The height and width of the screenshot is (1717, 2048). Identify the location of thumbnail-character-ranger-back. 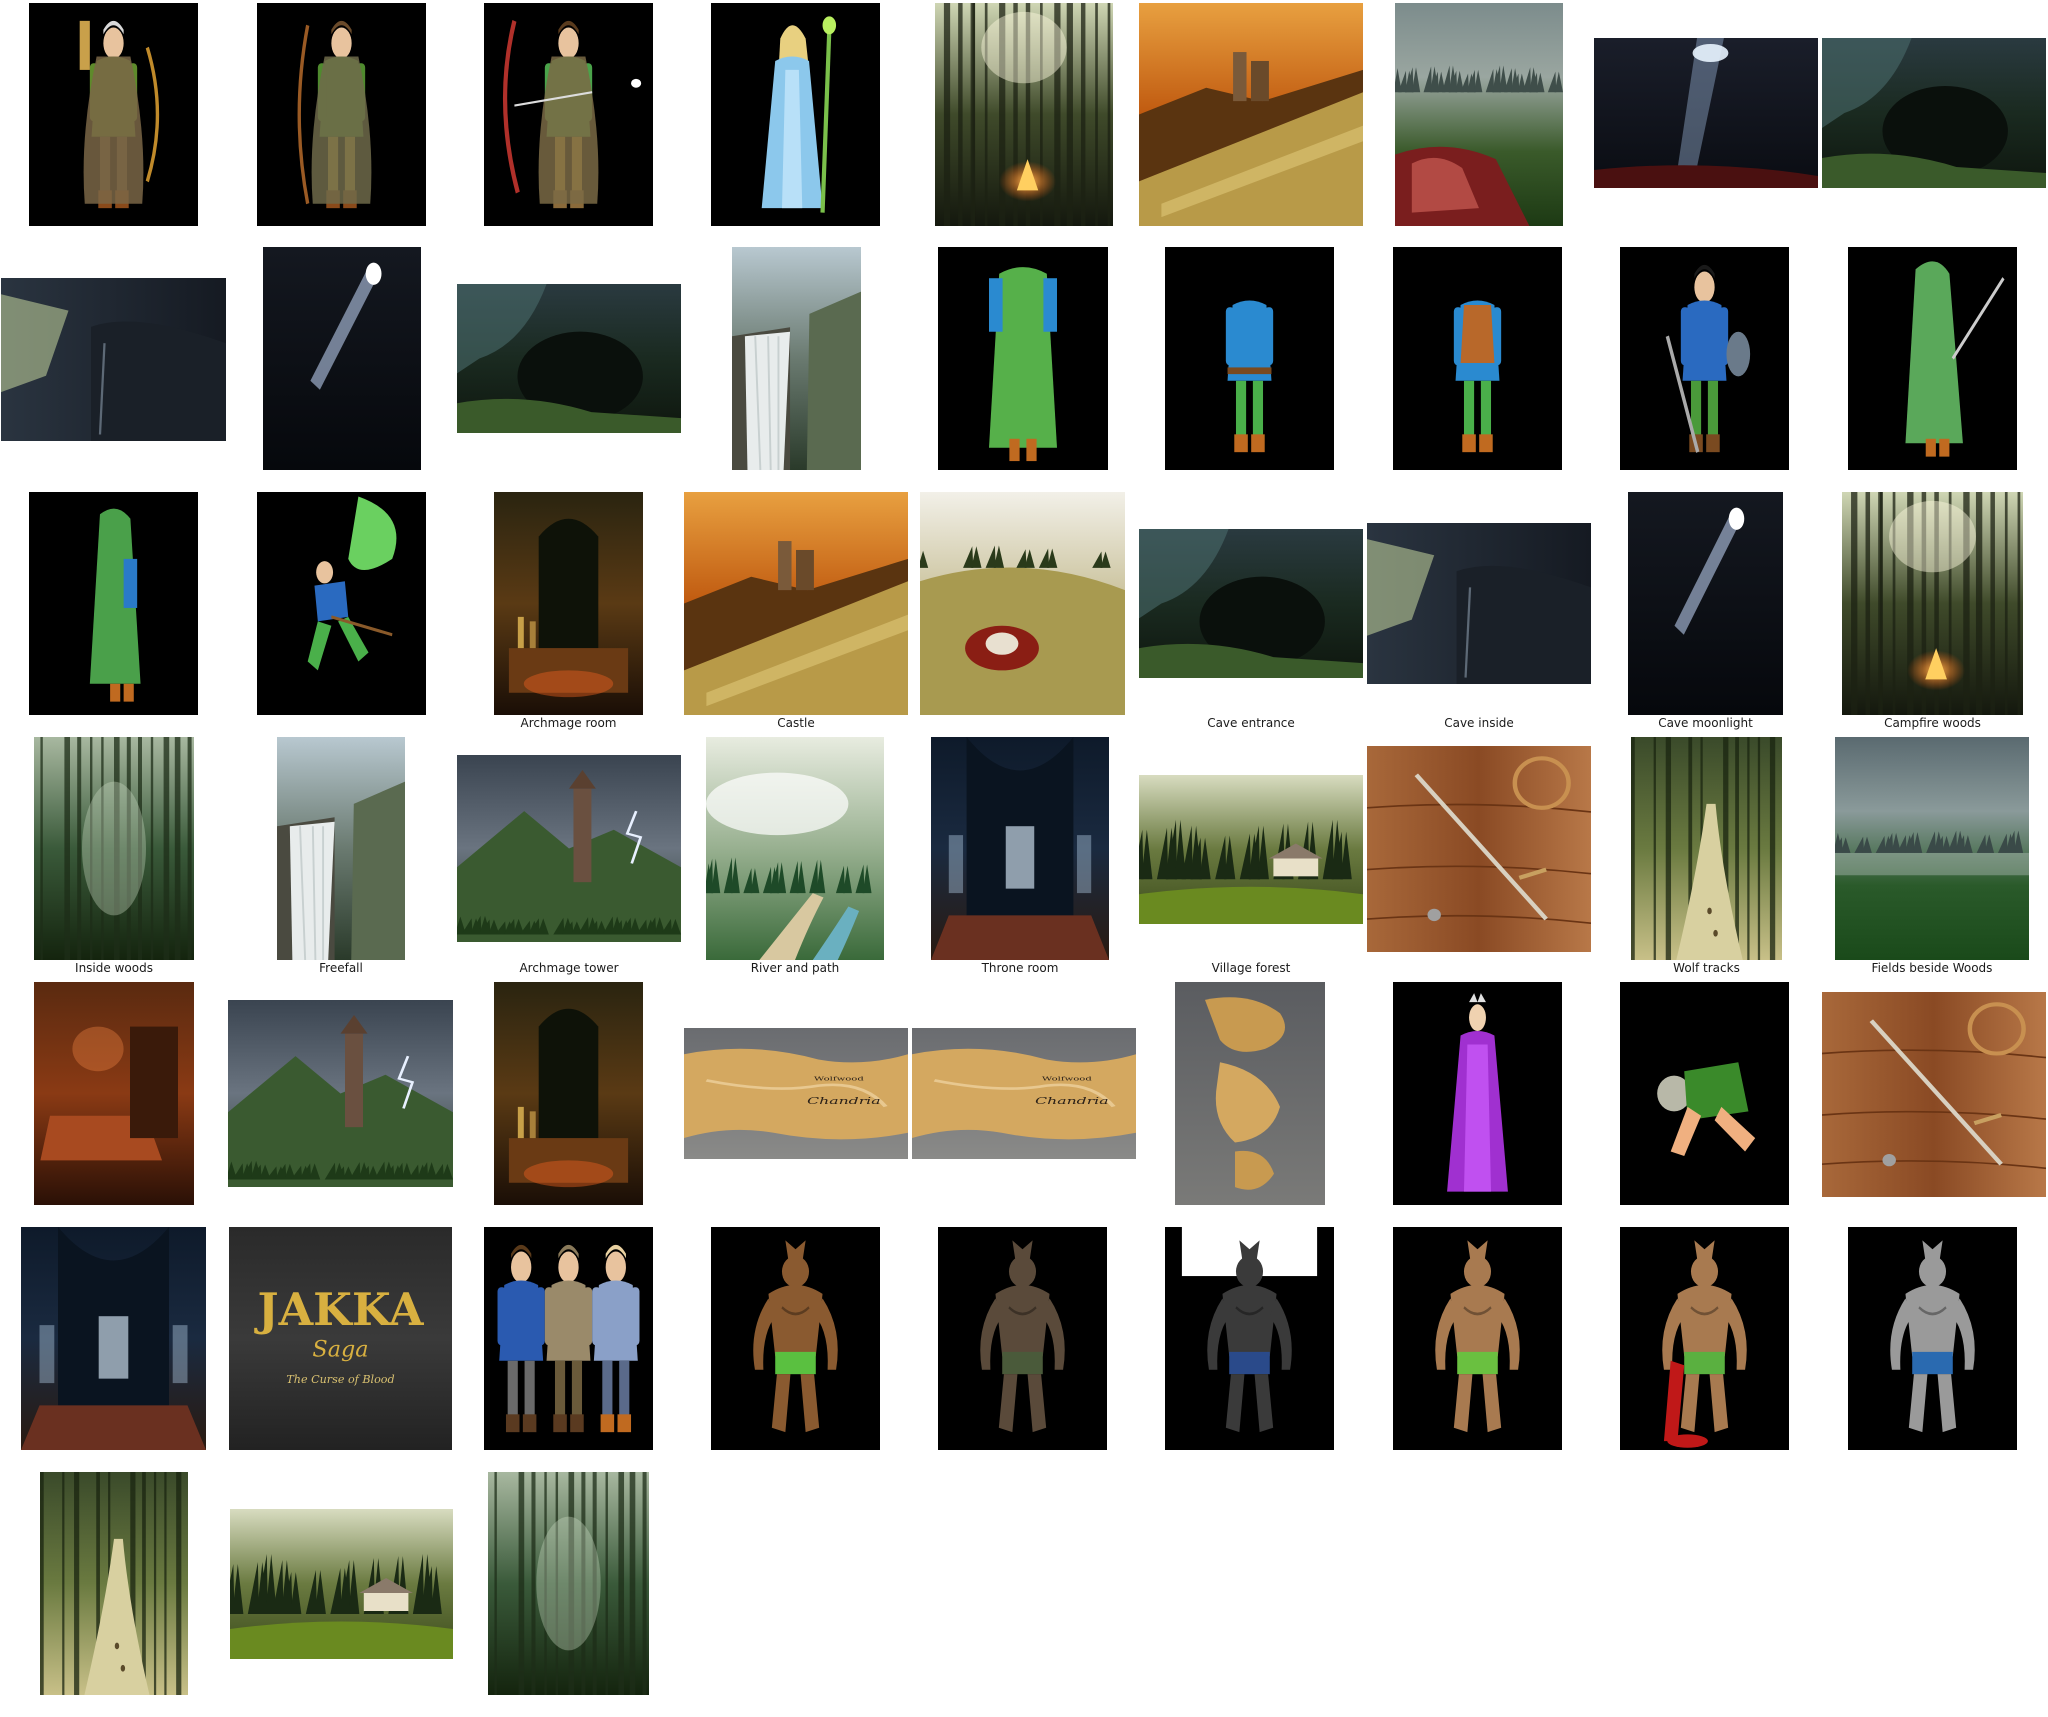
(113, 114).